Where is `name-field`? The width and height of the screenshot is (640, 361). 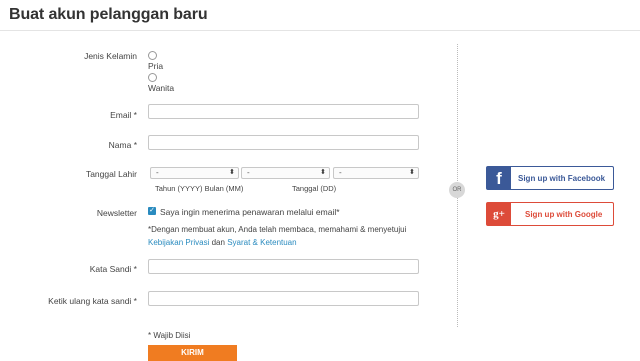 name-field is located at coordinates (283, 142).